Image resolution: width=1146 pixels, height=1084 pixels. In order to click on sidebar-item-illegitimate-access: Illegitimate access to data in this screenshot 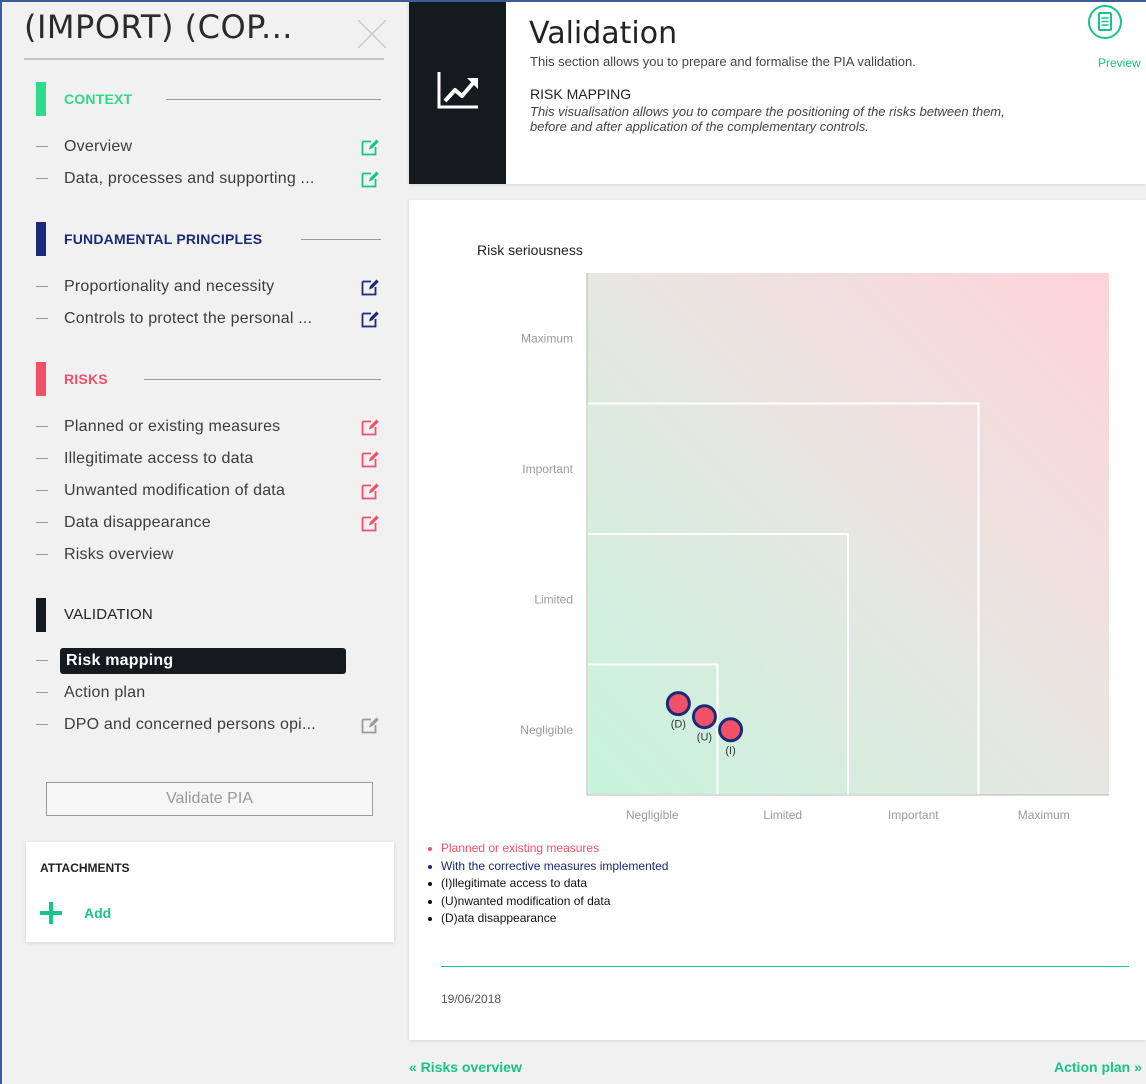, I will do `click(210, 459)`.